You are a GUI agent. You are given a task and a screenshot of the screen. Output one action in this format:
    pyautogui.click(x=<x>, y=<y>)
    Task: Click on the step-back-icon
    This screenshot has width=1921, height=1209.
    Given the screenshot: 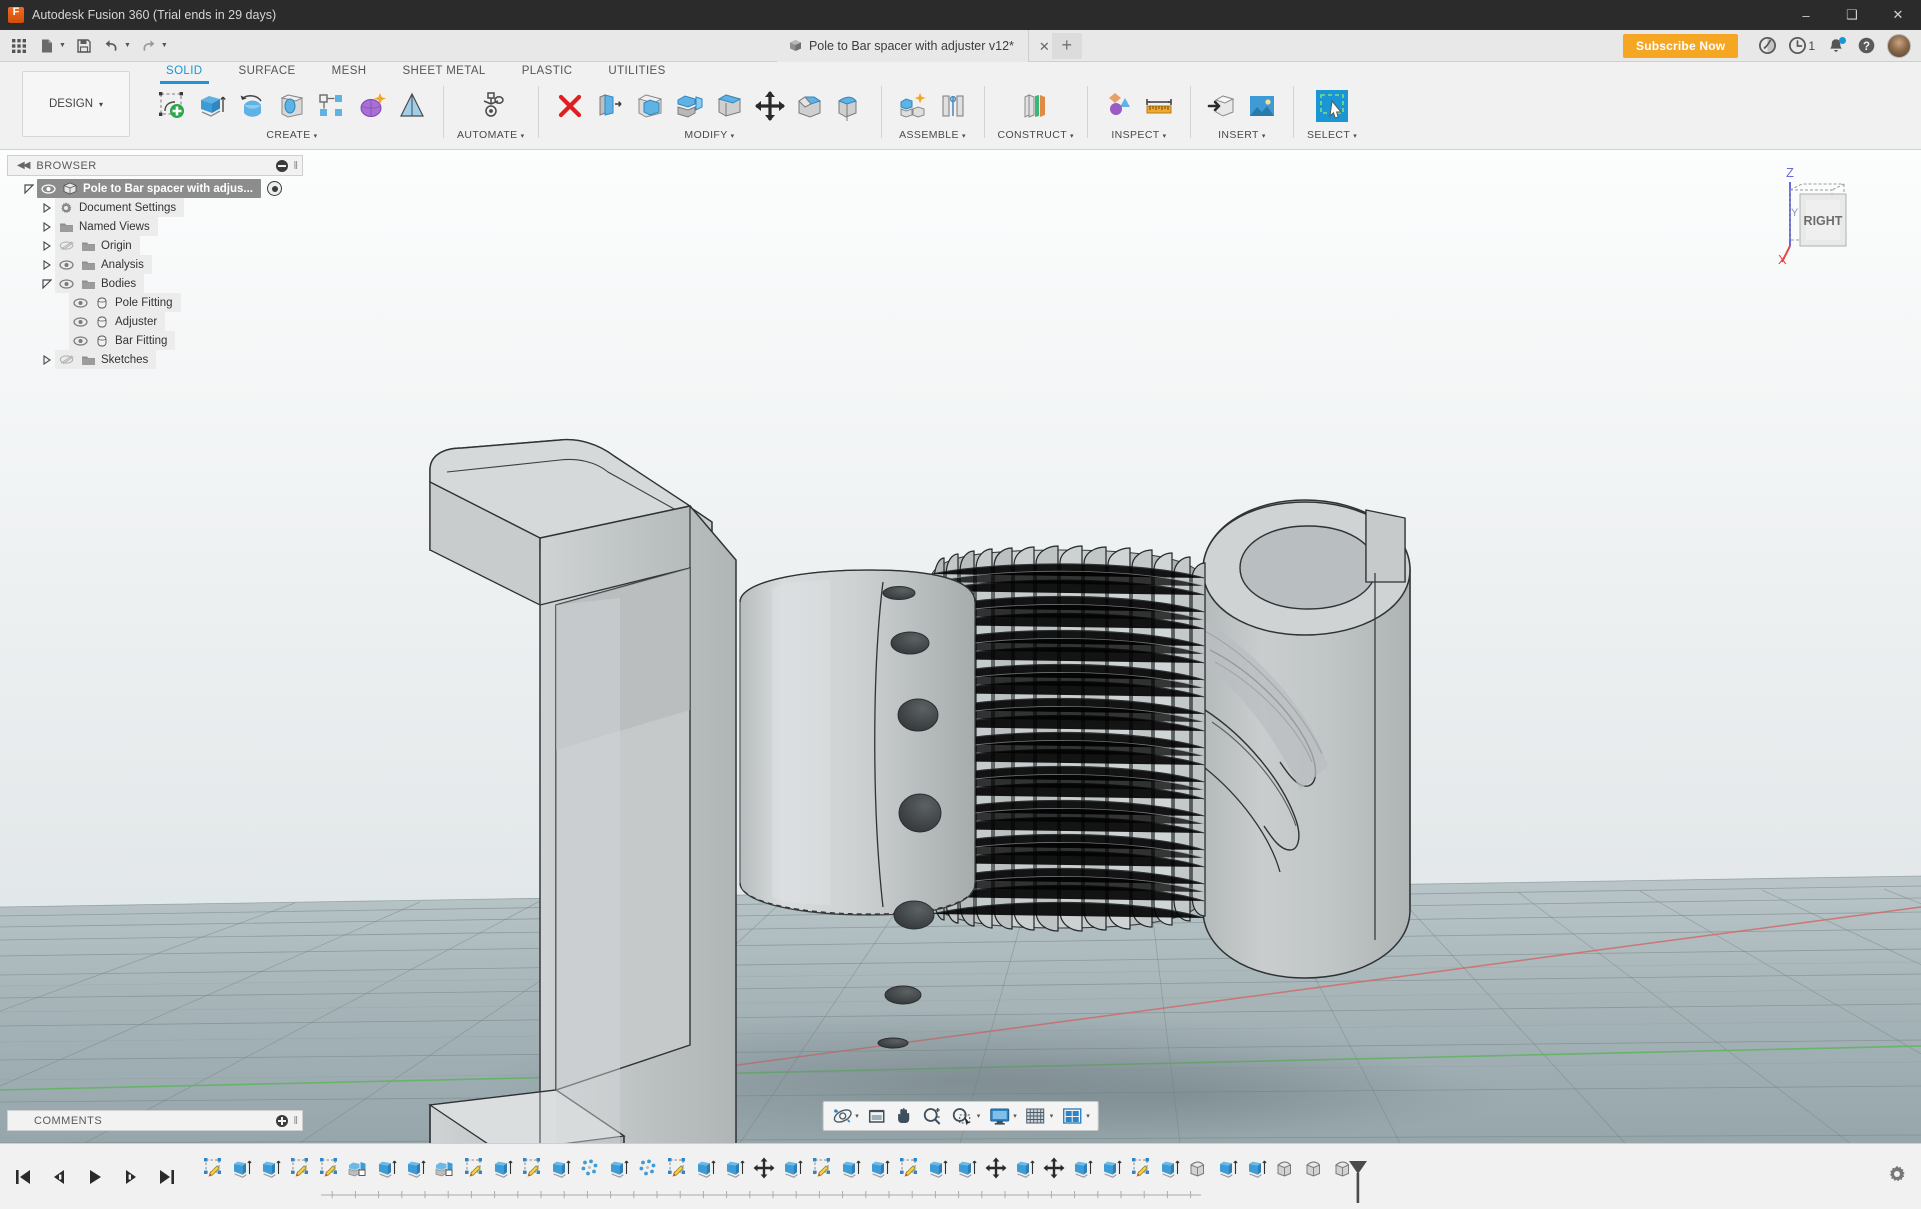 What is the action you would take?
    pyautogui.click(x=59, y=1177)
    